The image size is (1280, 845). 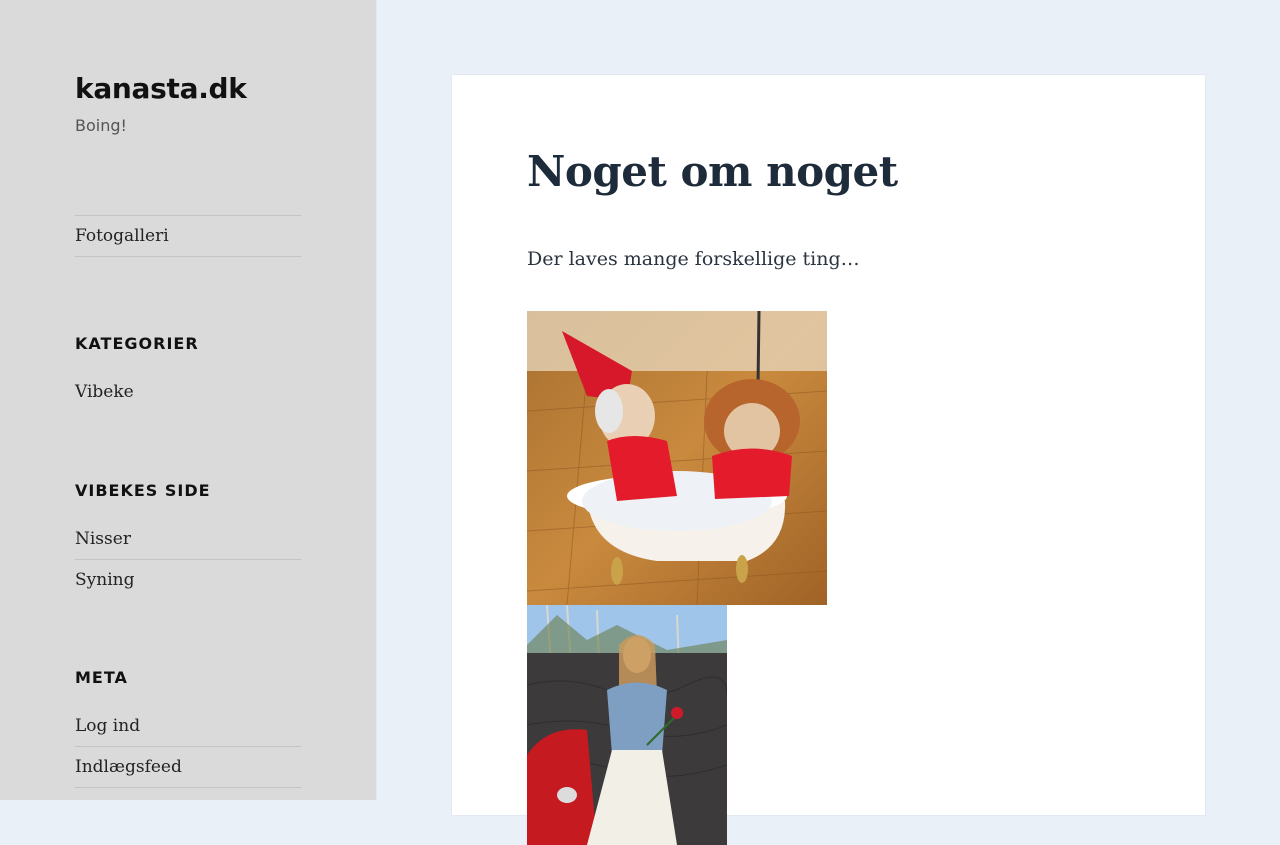 I want to click on site-description: Boing!, so click(x=101, y=125).